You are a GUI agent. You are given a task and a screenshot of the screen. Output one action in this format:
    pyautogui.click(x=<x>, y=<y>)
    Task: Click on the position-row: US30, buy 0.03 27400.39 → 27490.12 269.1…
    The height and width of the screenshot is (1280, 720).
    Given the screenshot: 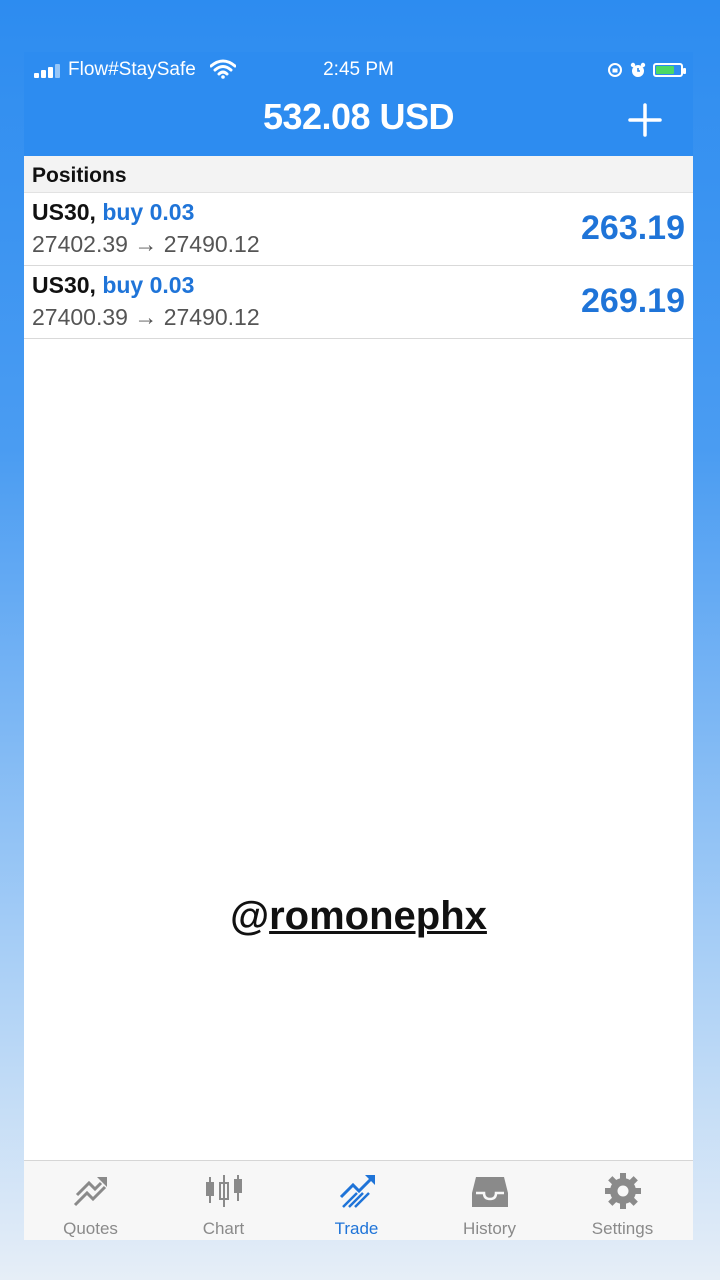 What is the action you would take?
    pyautogui.click(x=358, y=302)
    